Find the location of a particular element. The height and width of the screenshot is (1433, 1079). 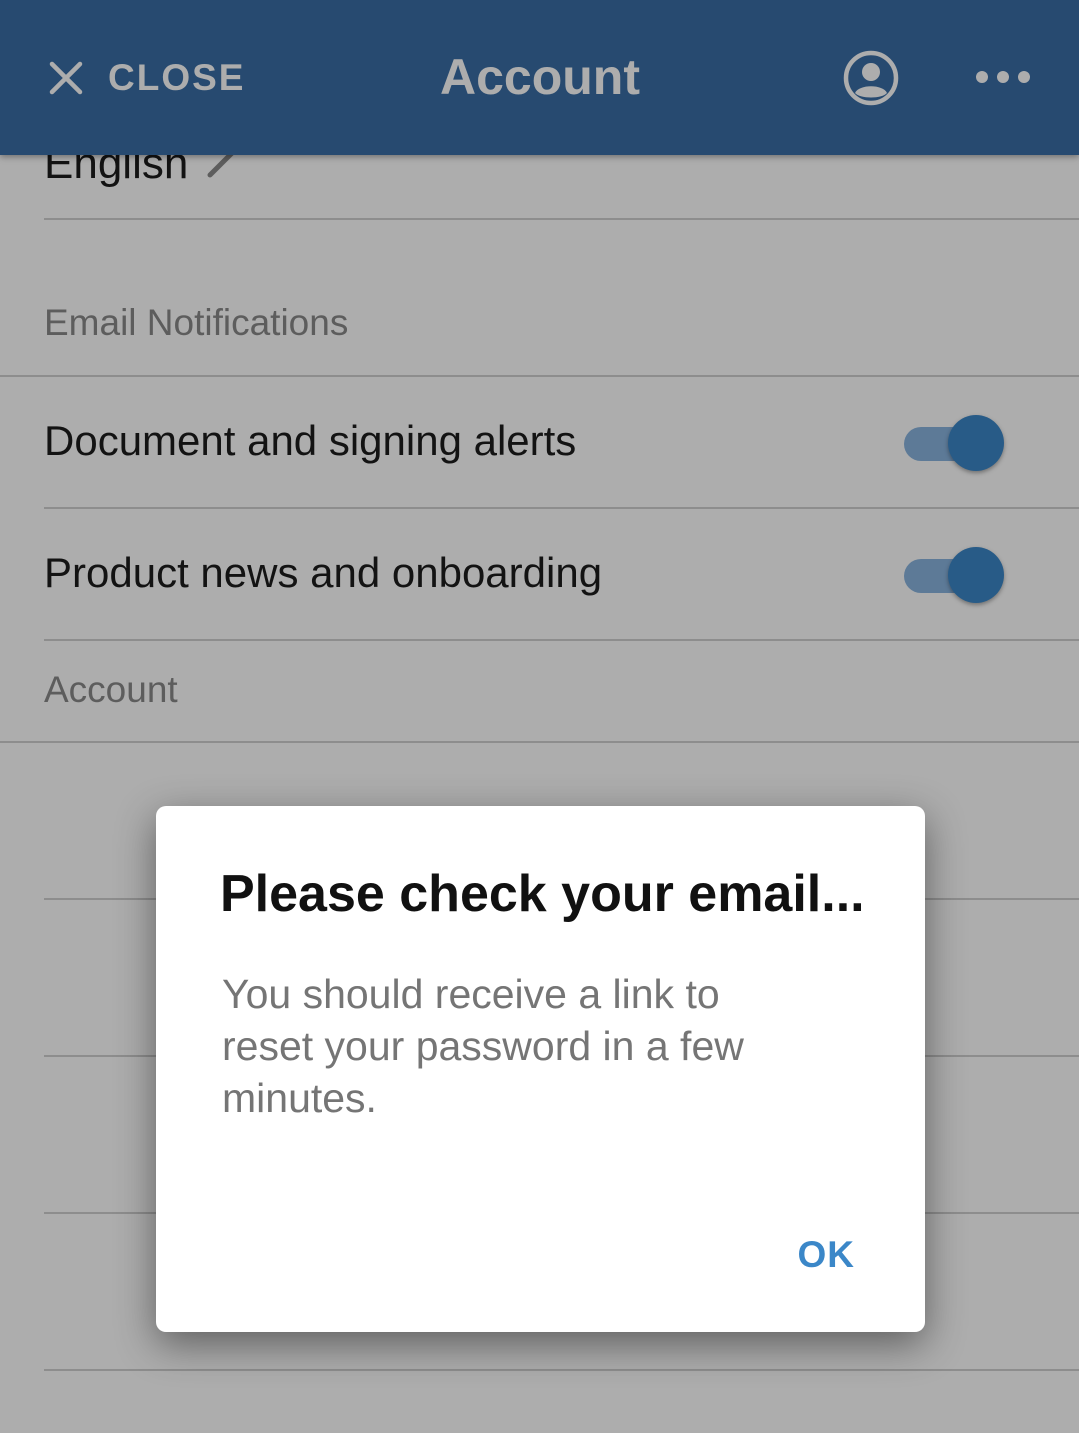

ok-button: OK is located at coordinates (827, 1255).